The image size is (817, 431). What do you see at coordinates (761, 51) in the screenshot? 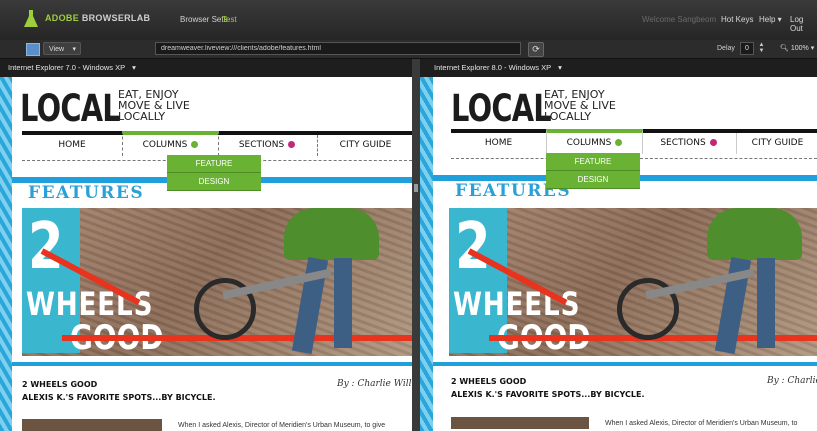
I see `stepper-down-icon: ▼` at bounding box center [761, 51].